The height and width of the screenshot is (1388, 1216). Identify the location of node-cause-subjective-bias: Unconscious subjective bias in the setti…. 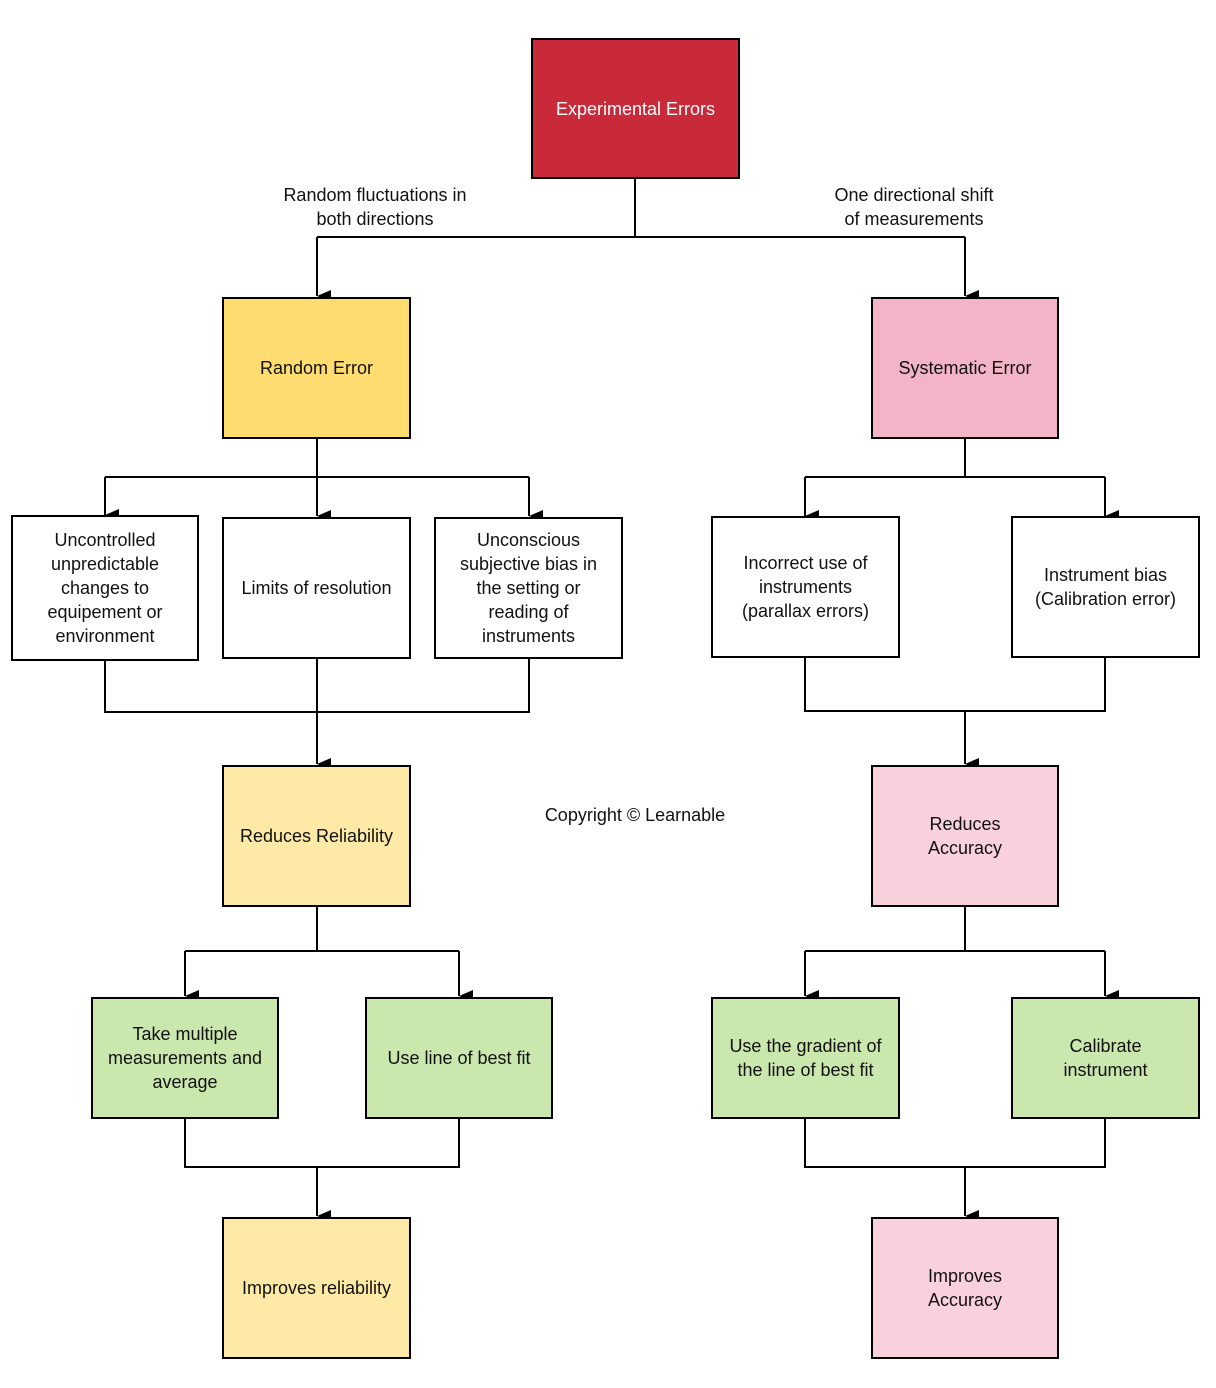
(528, 588).